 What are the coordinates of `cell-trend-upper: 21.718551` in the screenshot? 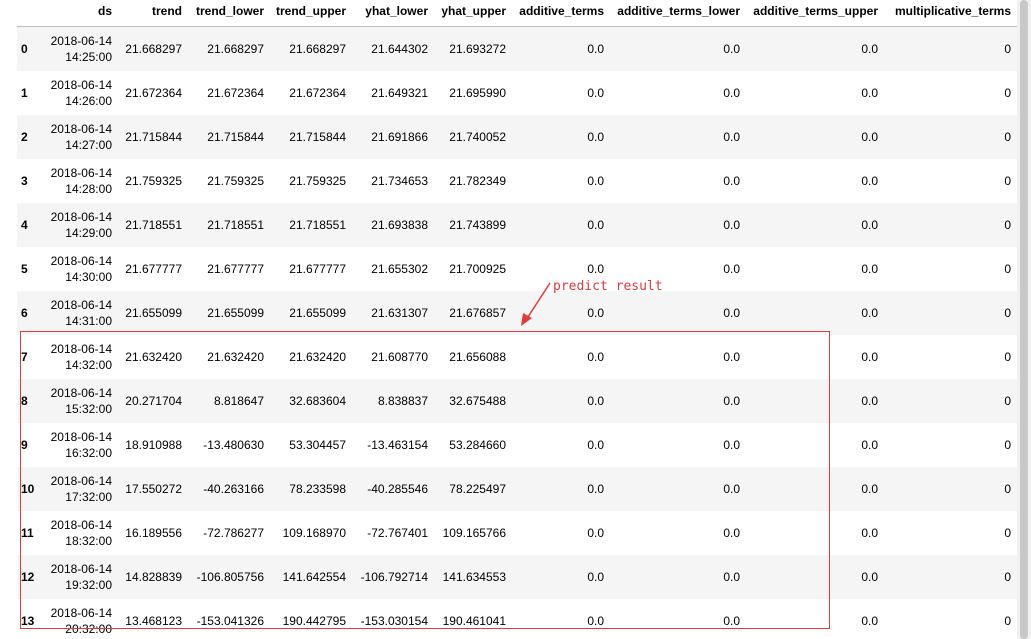 It's located at (317, 224).